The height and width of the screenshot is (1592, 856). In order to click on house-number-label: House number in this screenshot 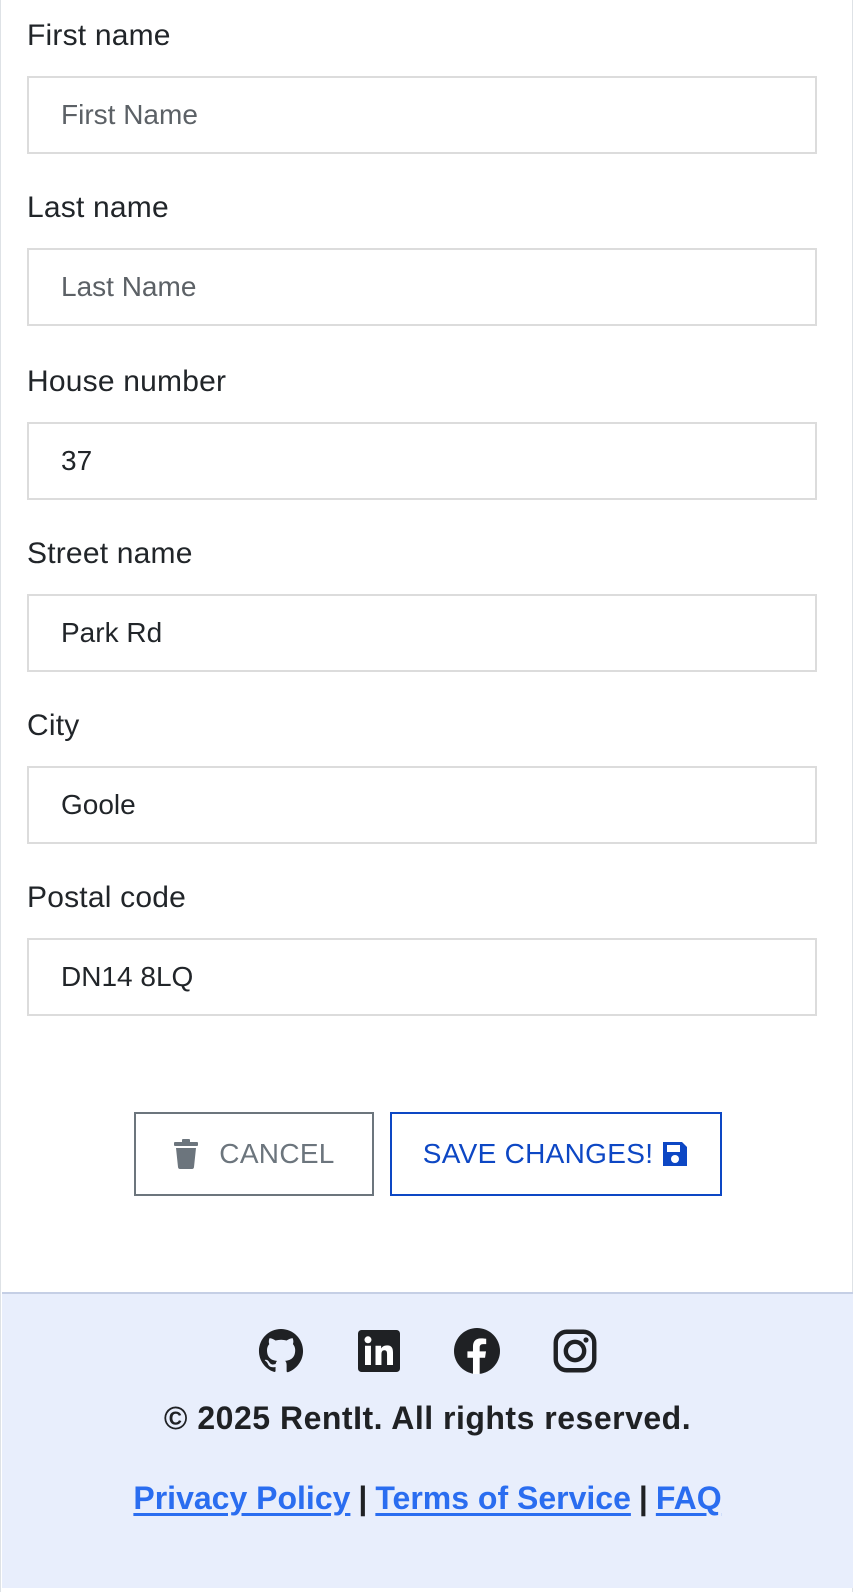, I will do `click(127, 381)`.